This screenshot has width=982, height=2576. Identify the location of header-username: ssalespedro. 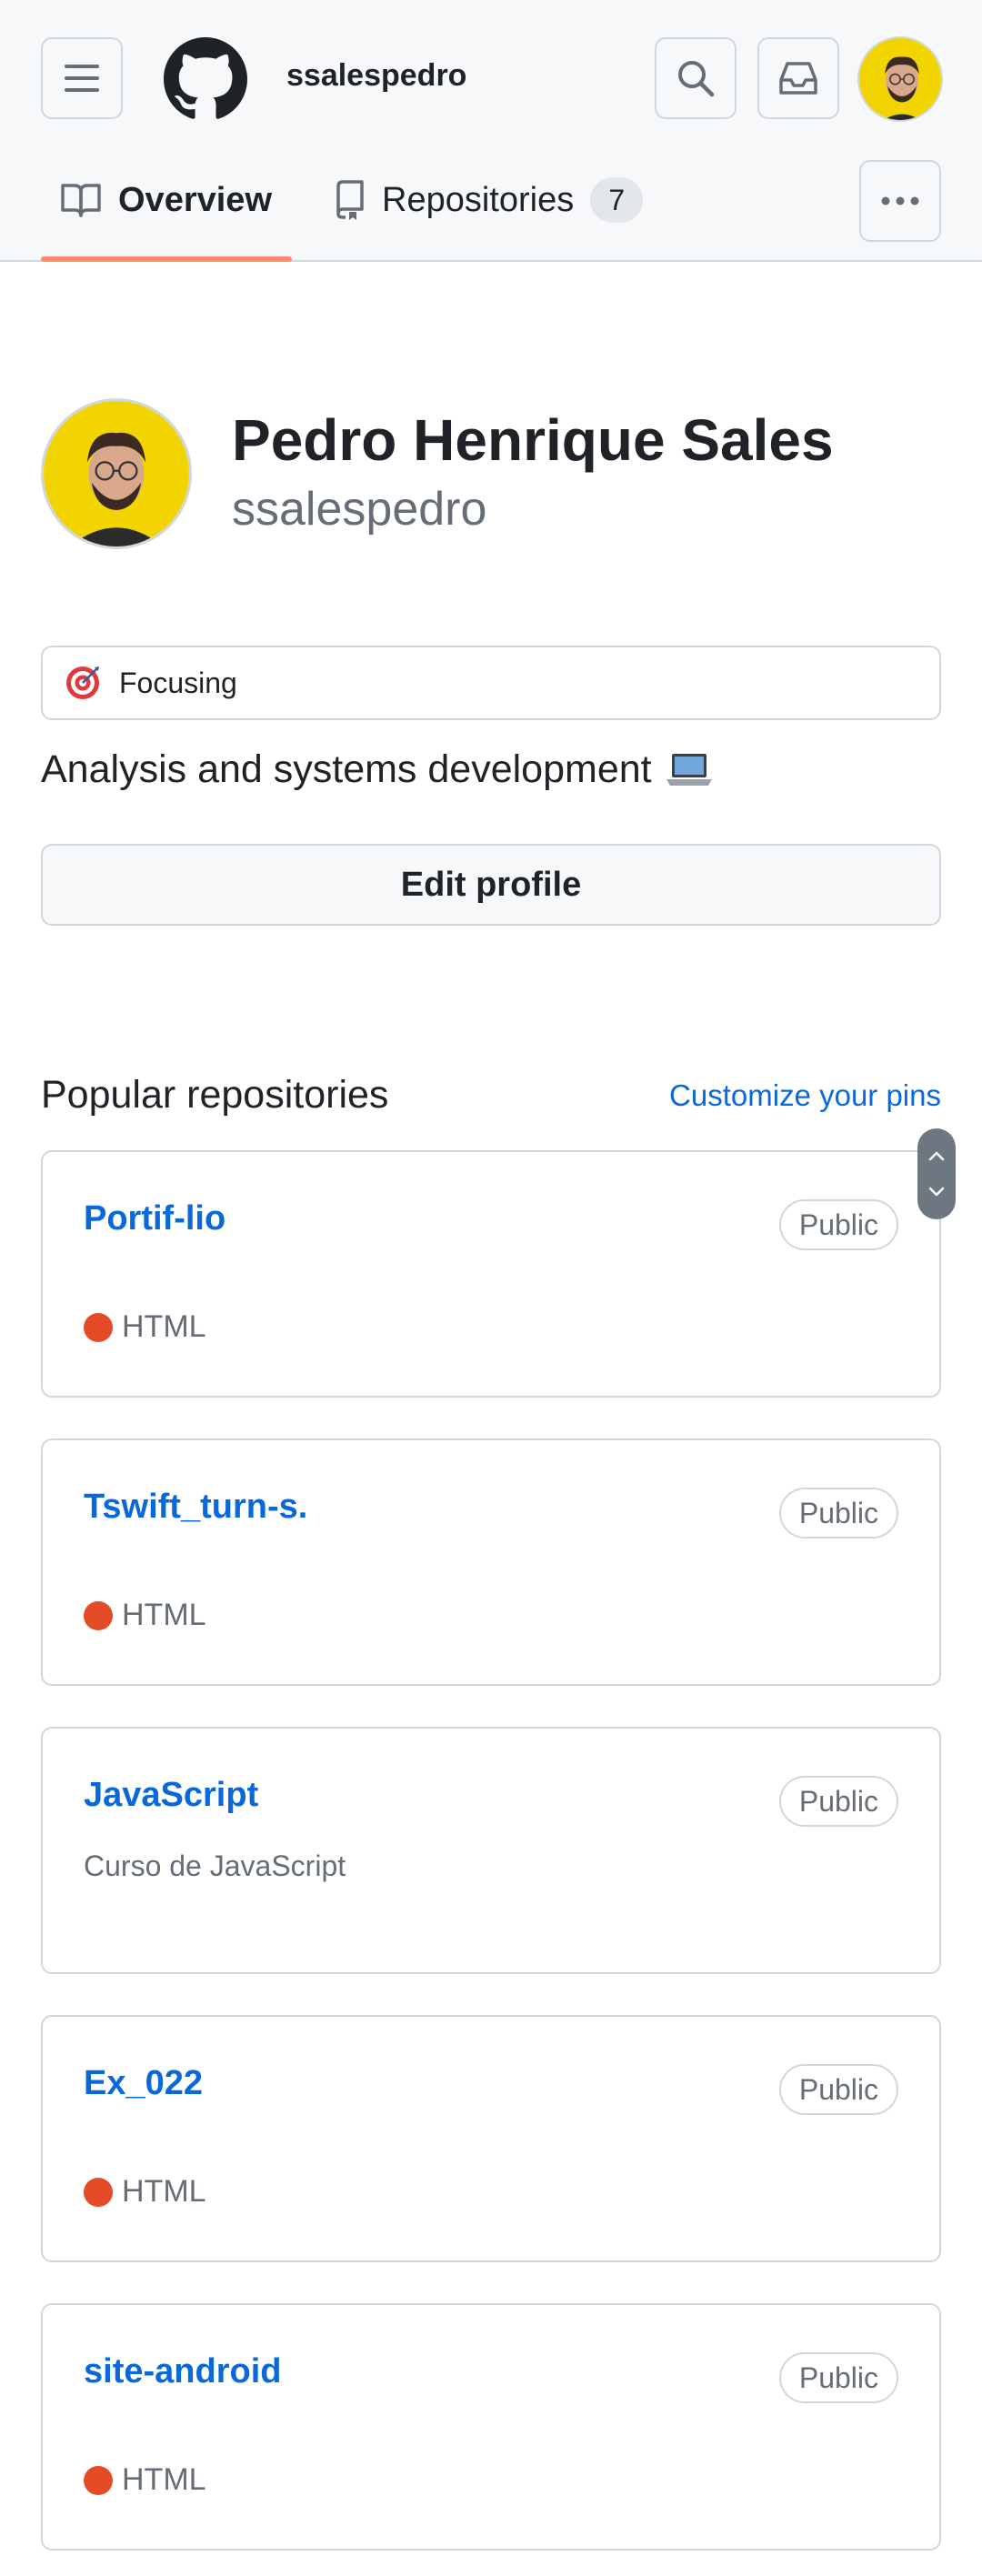
(376, 76).